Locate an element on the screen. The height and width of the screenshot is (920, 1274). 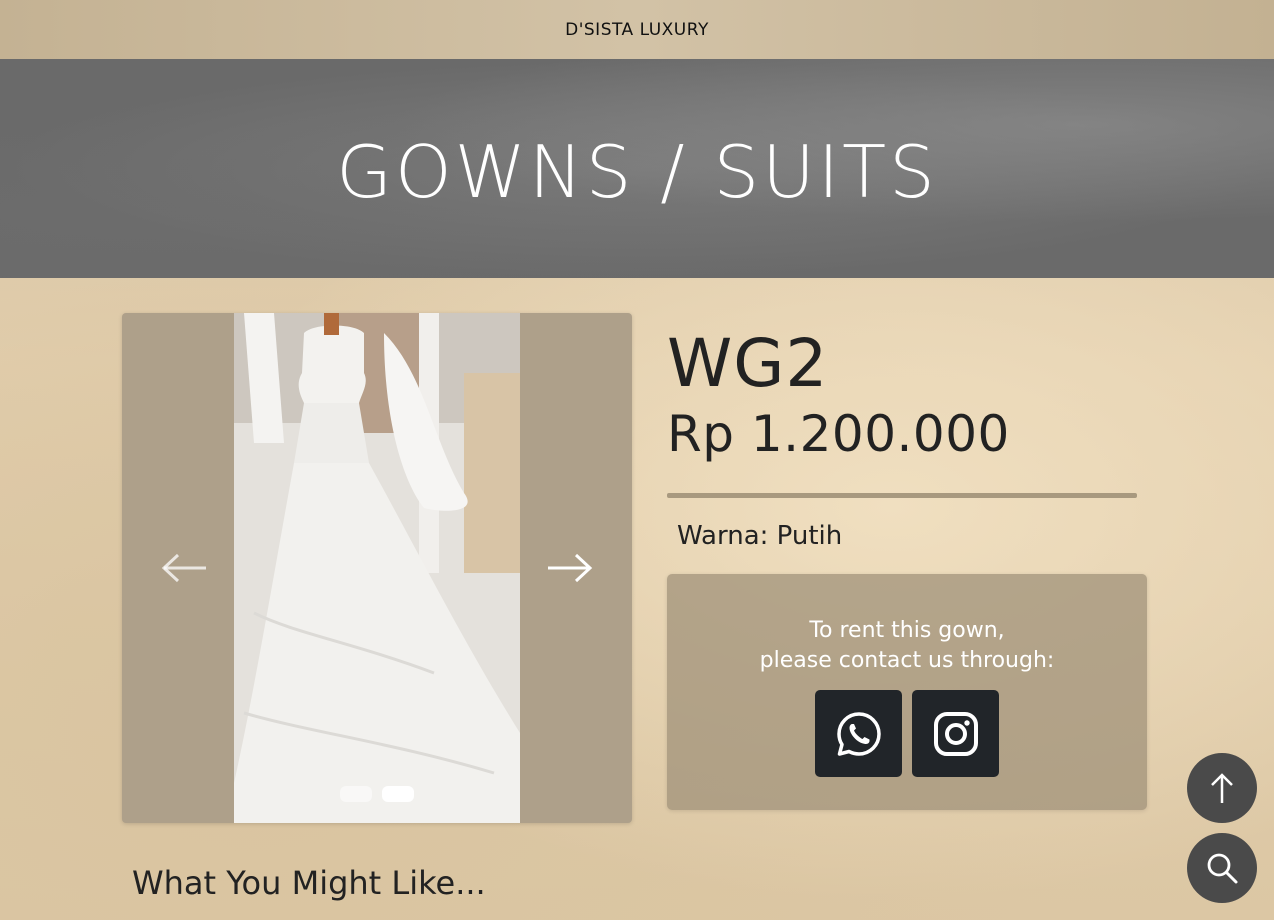
product-code: WG2 is located at coordinates (748, 363).